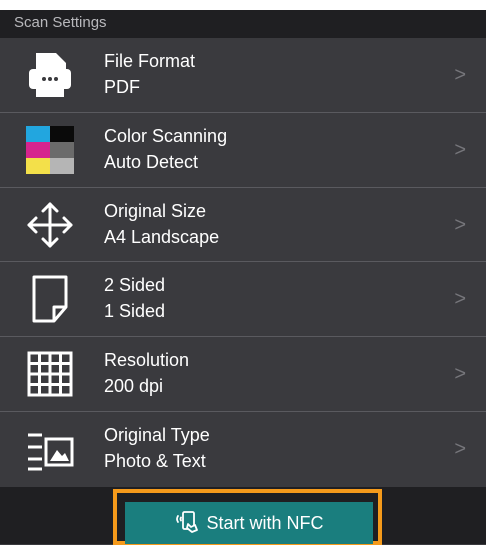  I want to click on setting-label: 2 Sided, so click(135, 285).